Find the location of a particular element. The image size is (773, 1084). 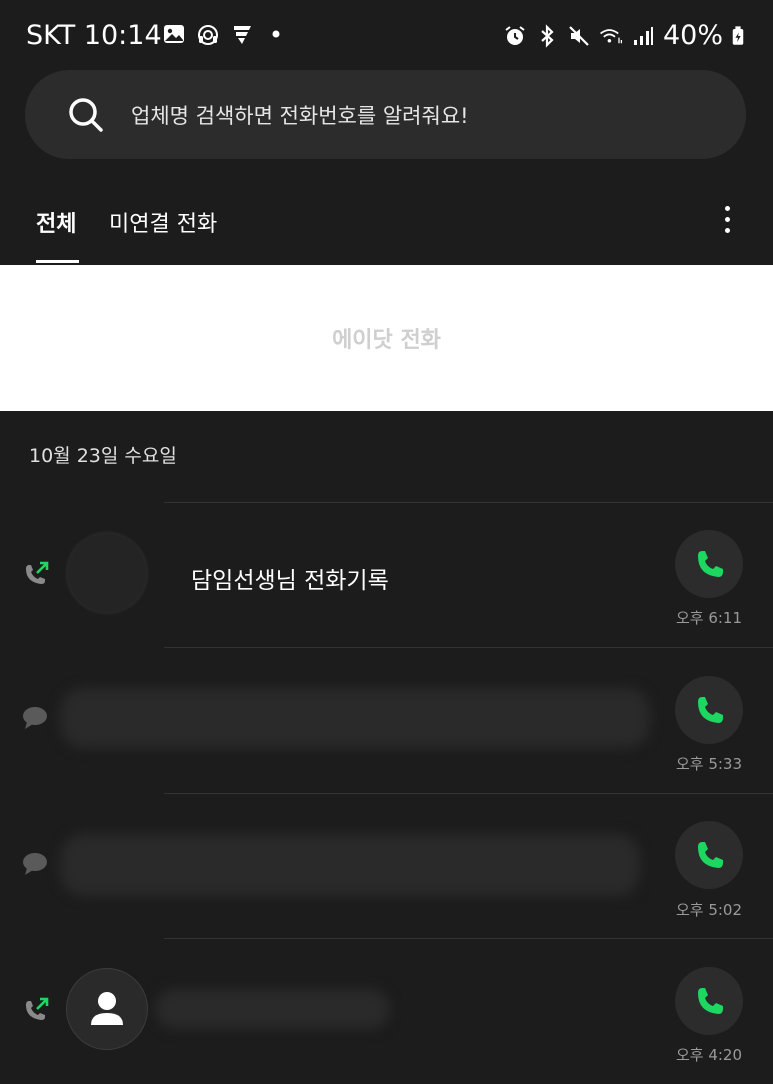

call-log-item: 오후 5:02 is located at coordinates (386, 866).